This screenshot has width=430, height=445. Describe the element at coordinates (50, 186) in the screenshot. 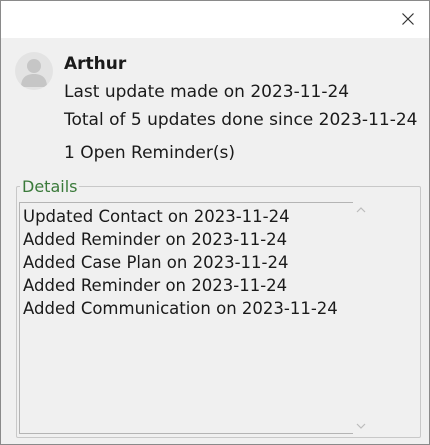

I see `details-label: Details` at that location.